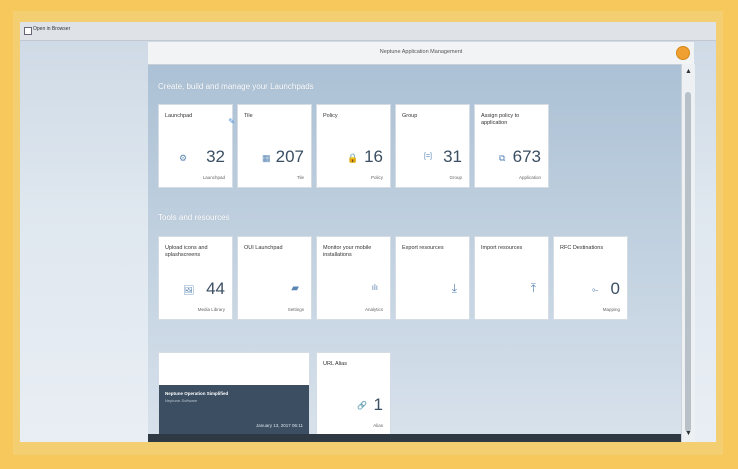 This screenshot has height=469, width=738. I want to click on link-icon: ⟜, so click(595, 289).